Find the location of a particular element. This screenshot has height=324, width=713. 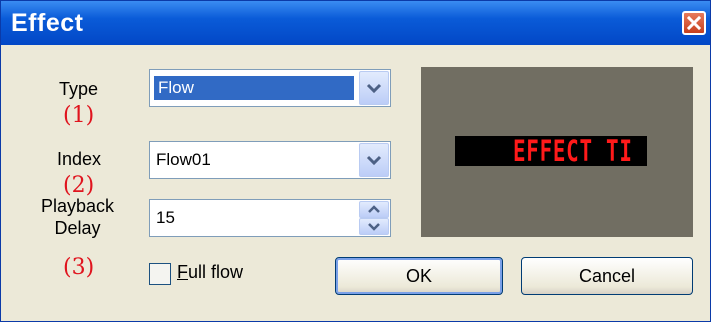

type-dropdown-button is located at coordinates (374, 88).